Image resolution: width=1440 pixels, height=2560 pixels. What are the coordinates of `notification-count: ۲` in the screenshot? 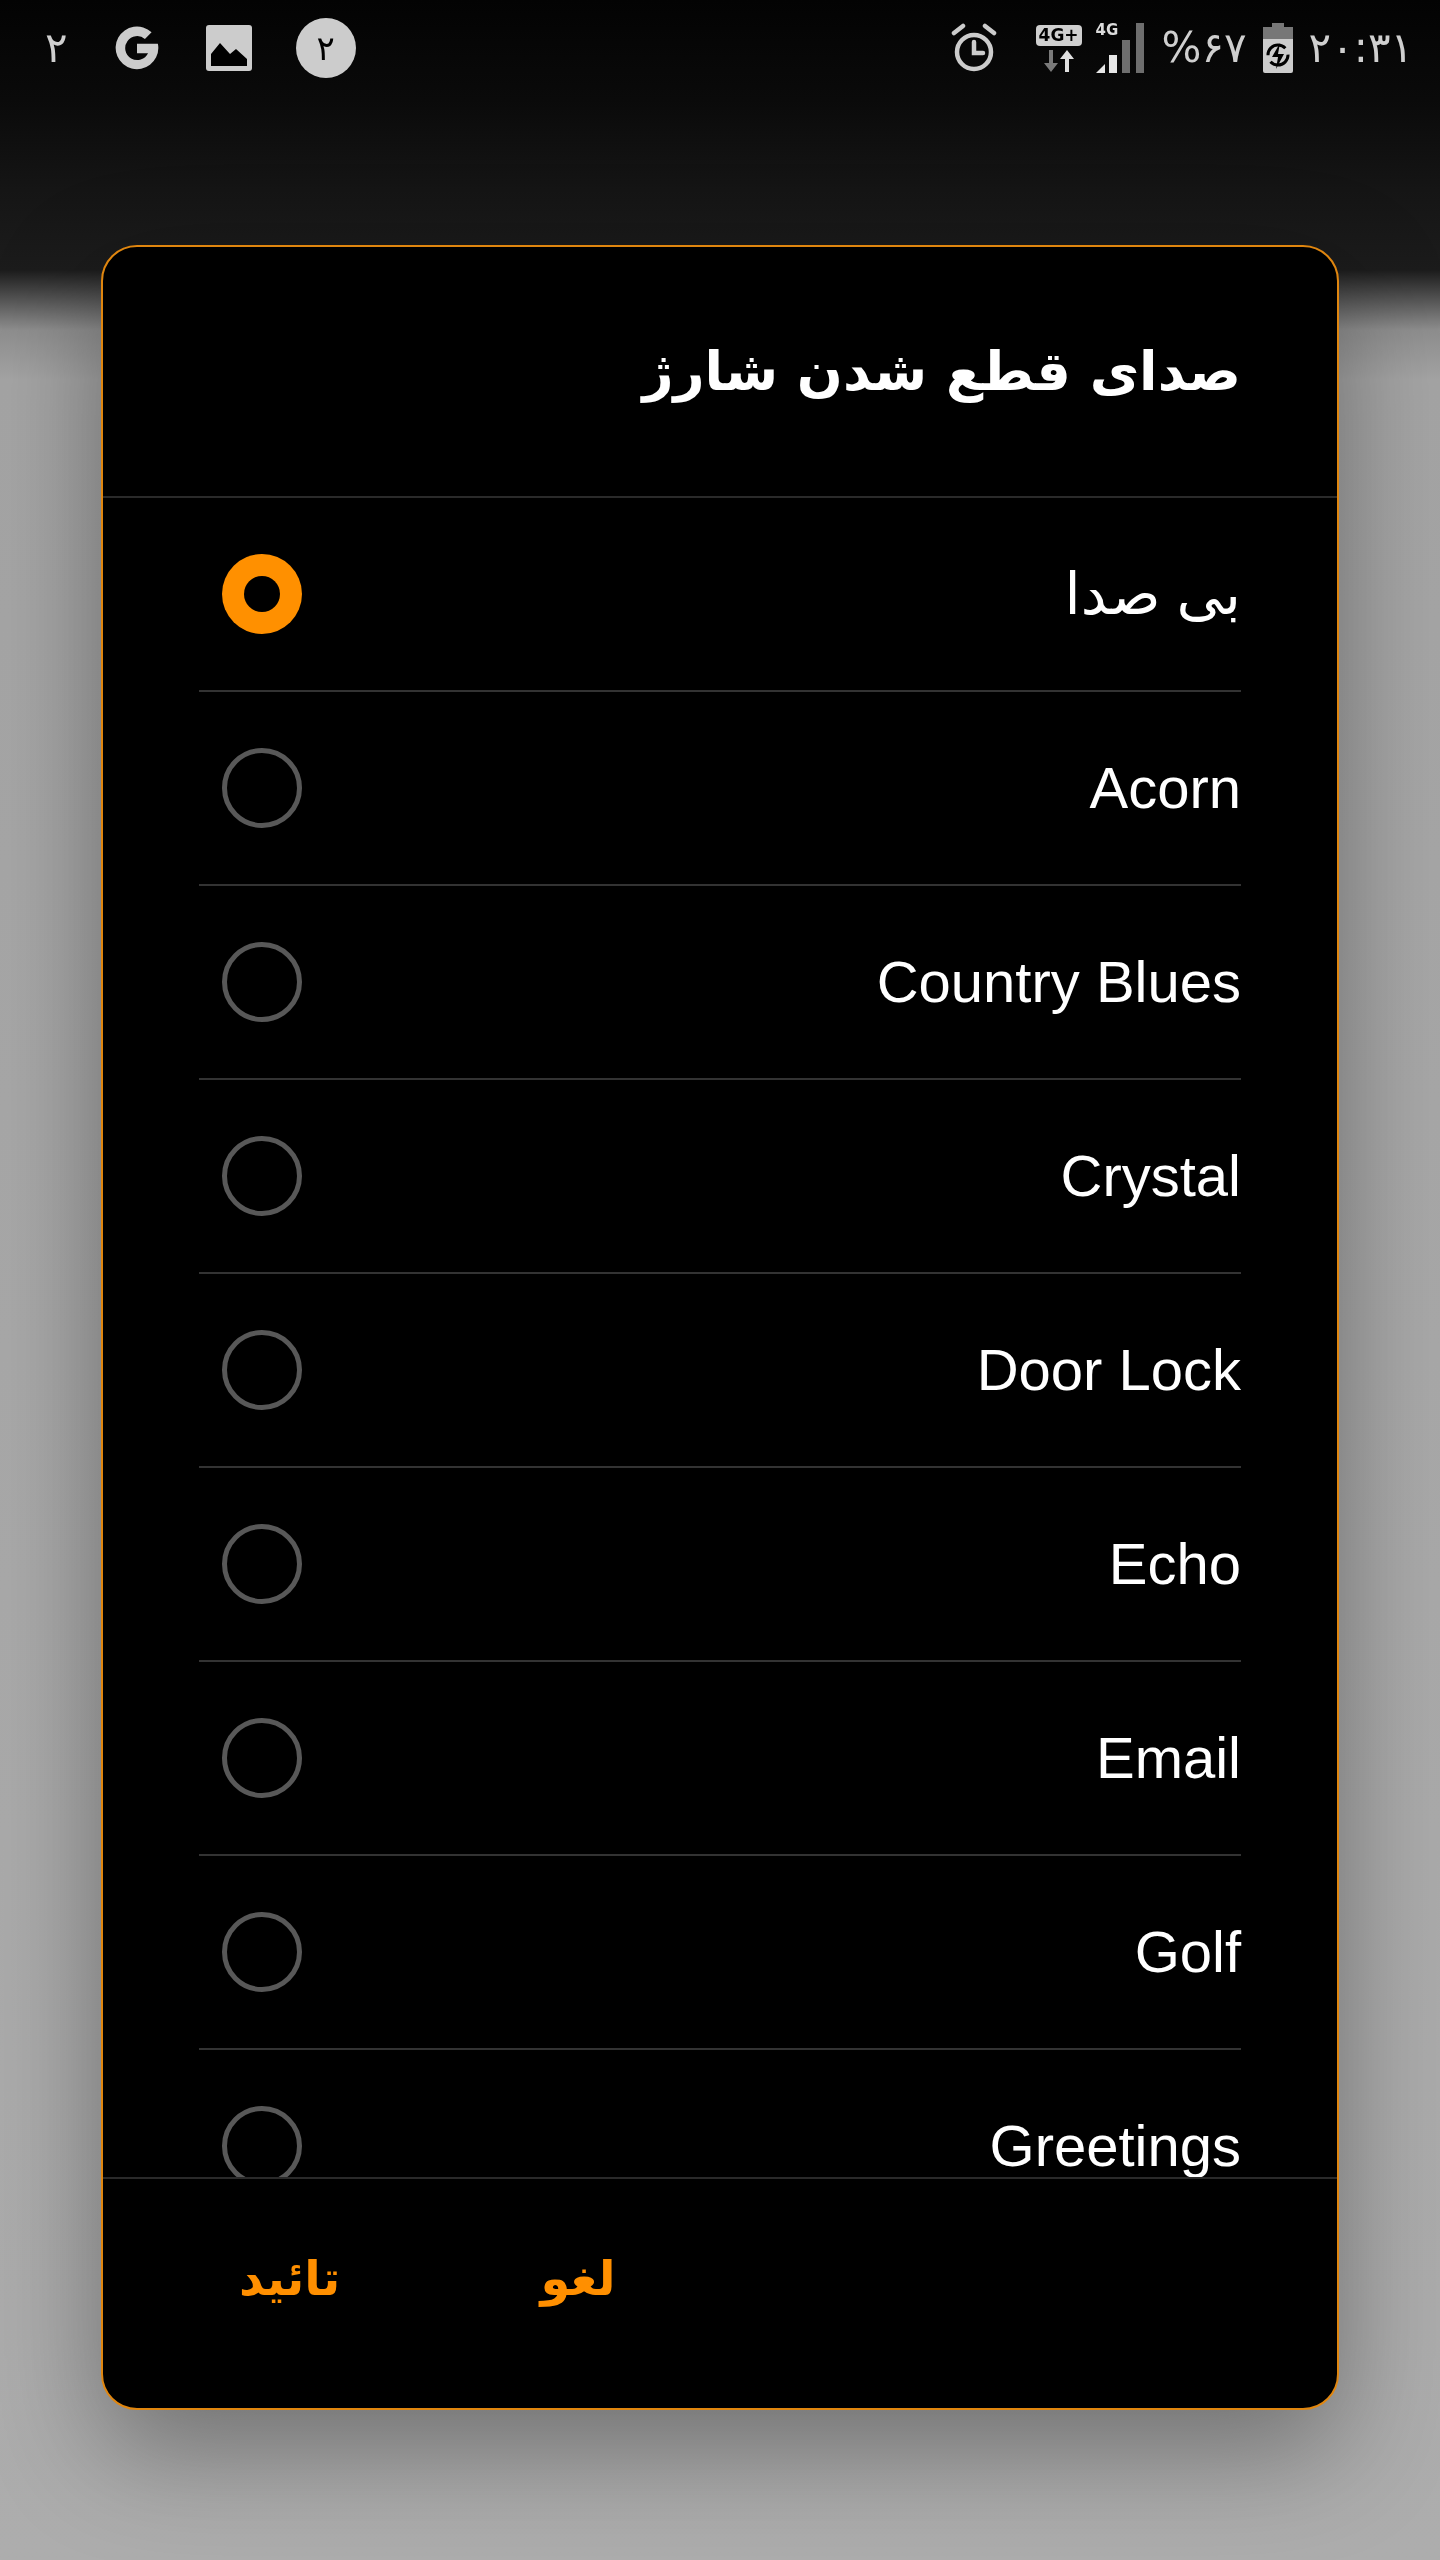 It's located at (56, 48).